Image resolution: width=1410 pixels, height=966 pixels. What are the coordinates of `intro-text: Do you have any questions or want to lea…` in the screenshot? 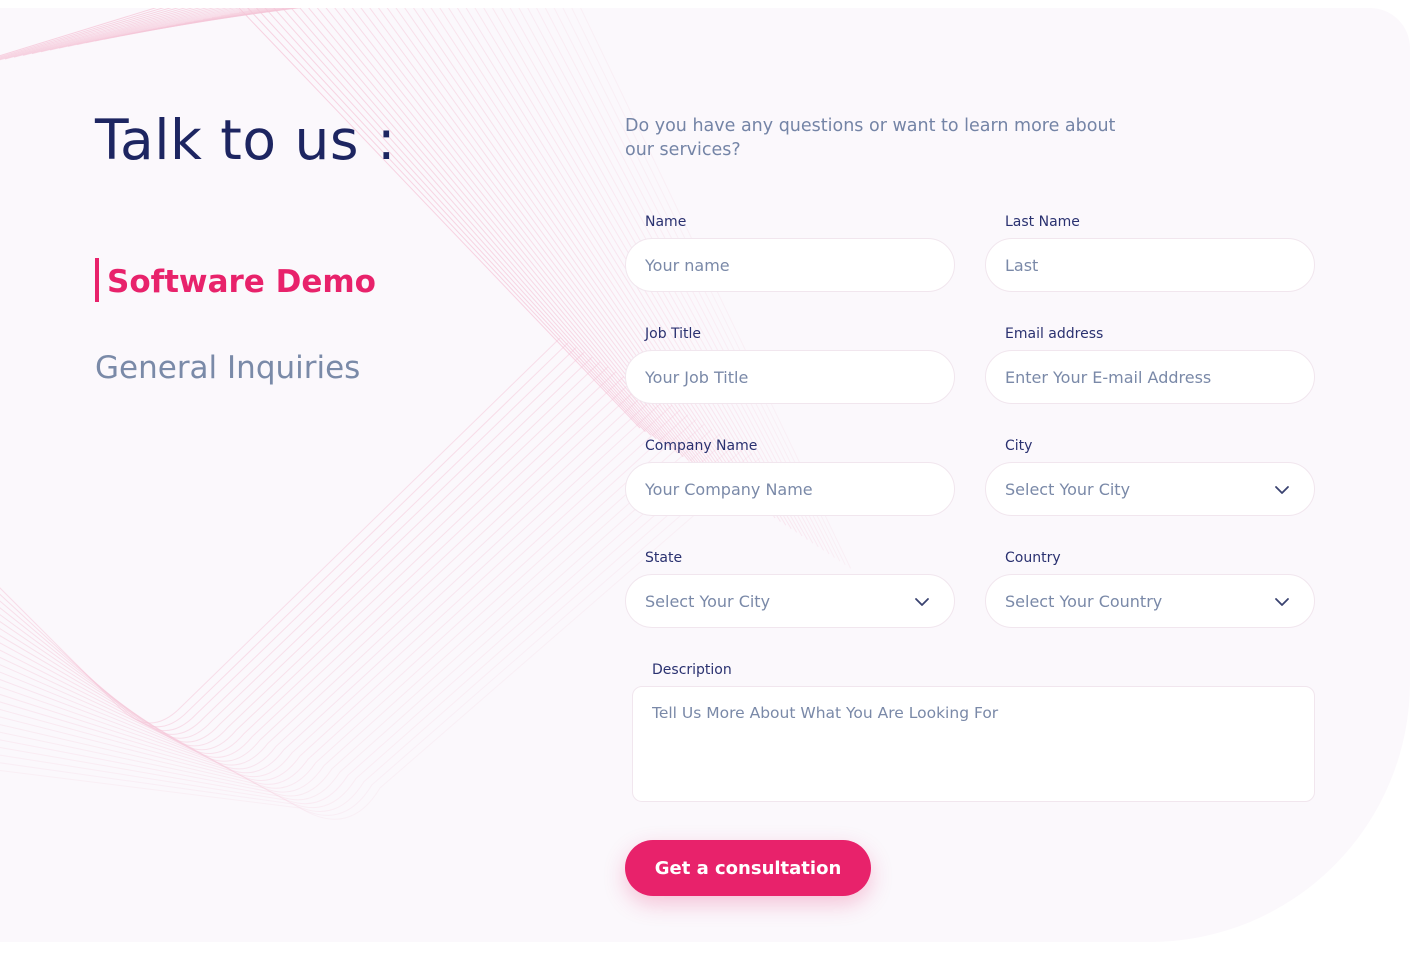 It's located at (870, 138).